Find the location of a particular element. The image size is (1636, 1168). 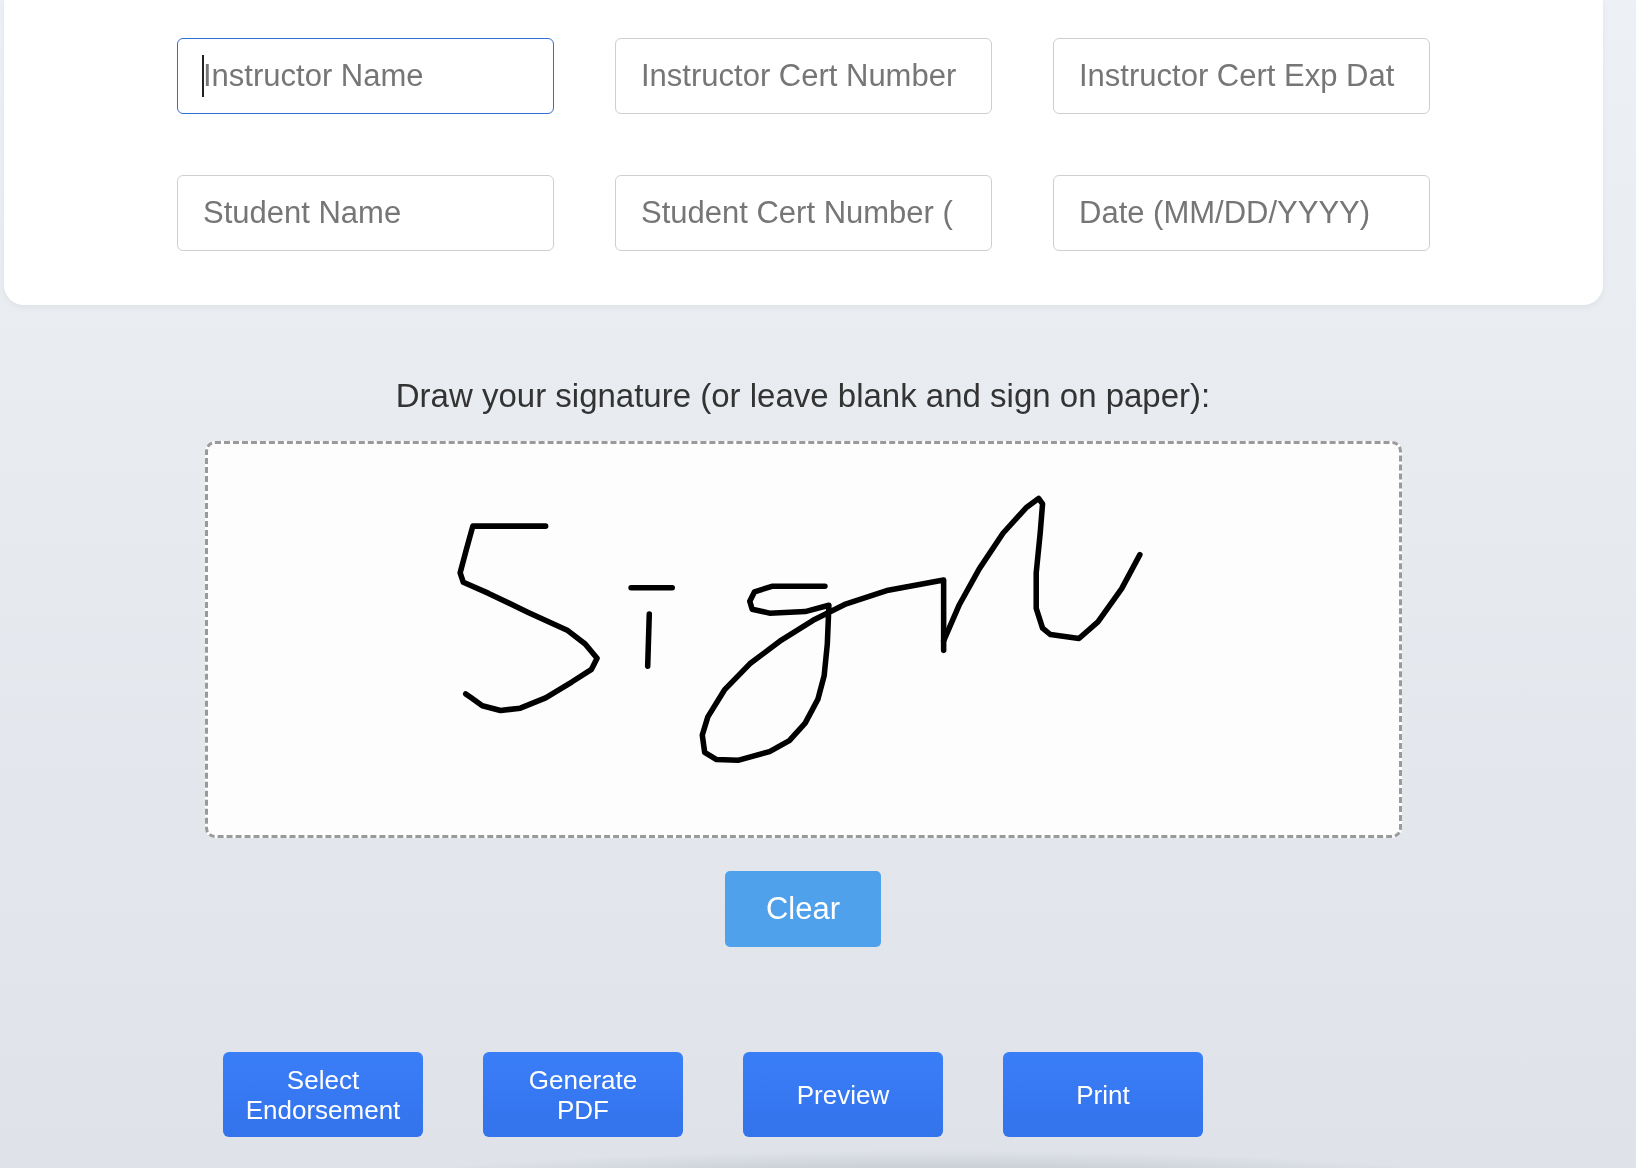

action-button: Print is located at coordinates (1103, 1094).